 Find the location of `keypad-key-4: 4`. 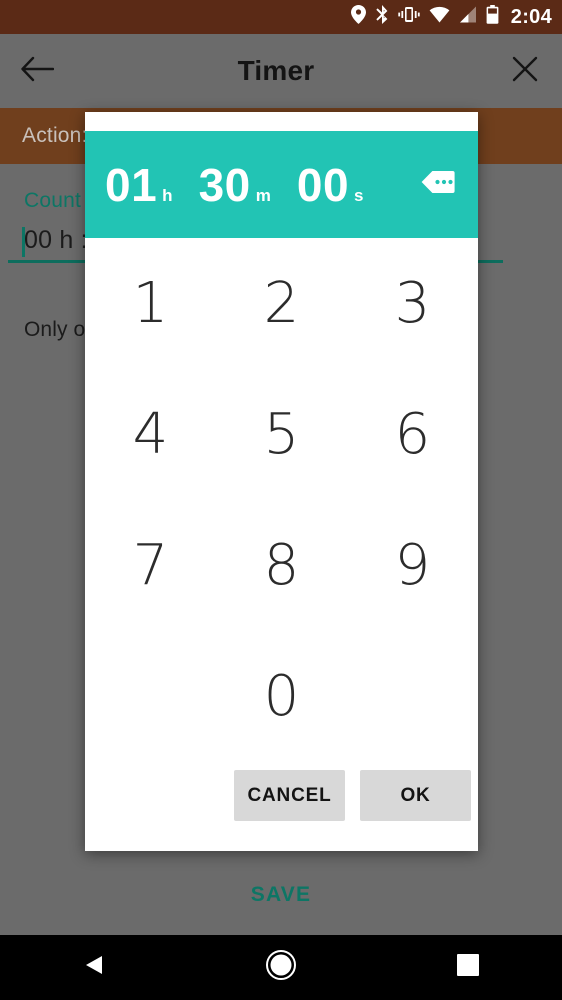

keypad-key-4: 4 is located at coordinates (150, 434).